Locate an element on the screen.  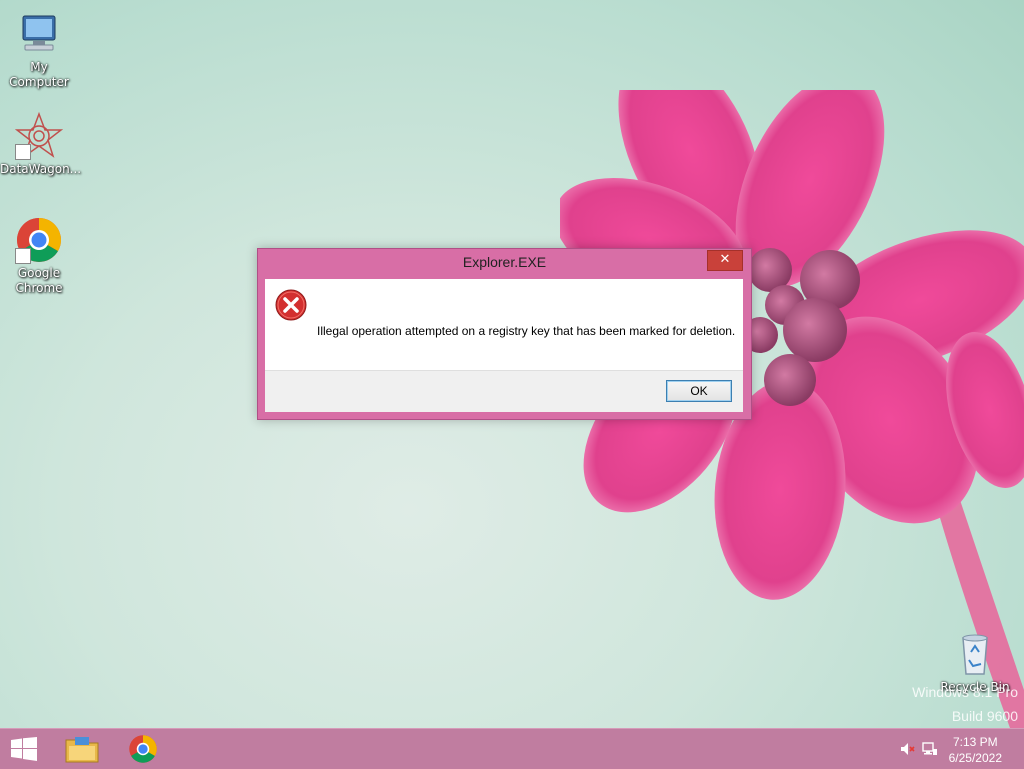
taskbar-file-explorer is located at coordinates (84, 749).